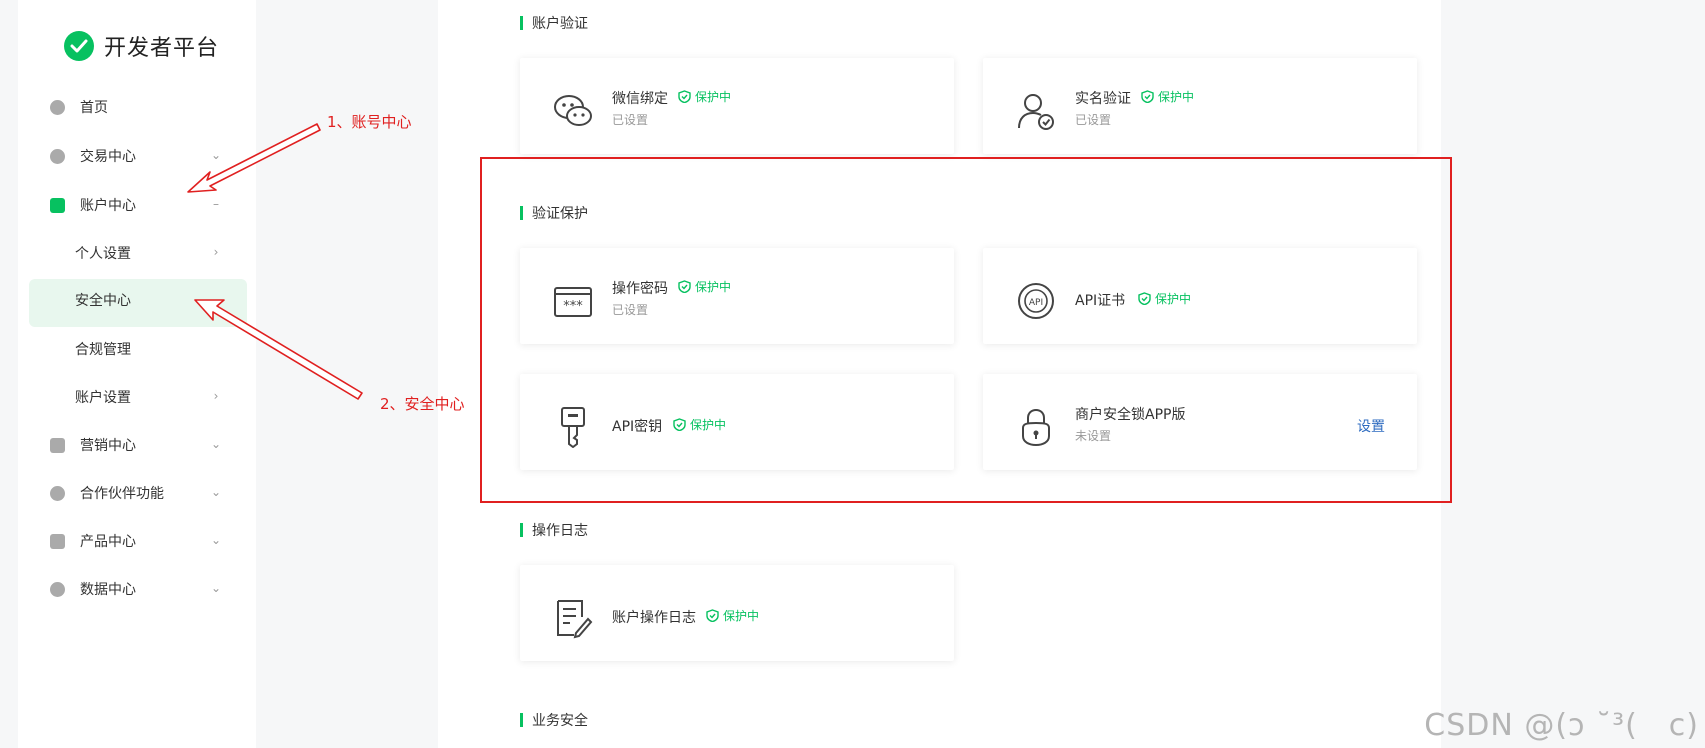  I want to click on watermark: CSDN @(ɔ ˘³( c), so click(1561, 725).